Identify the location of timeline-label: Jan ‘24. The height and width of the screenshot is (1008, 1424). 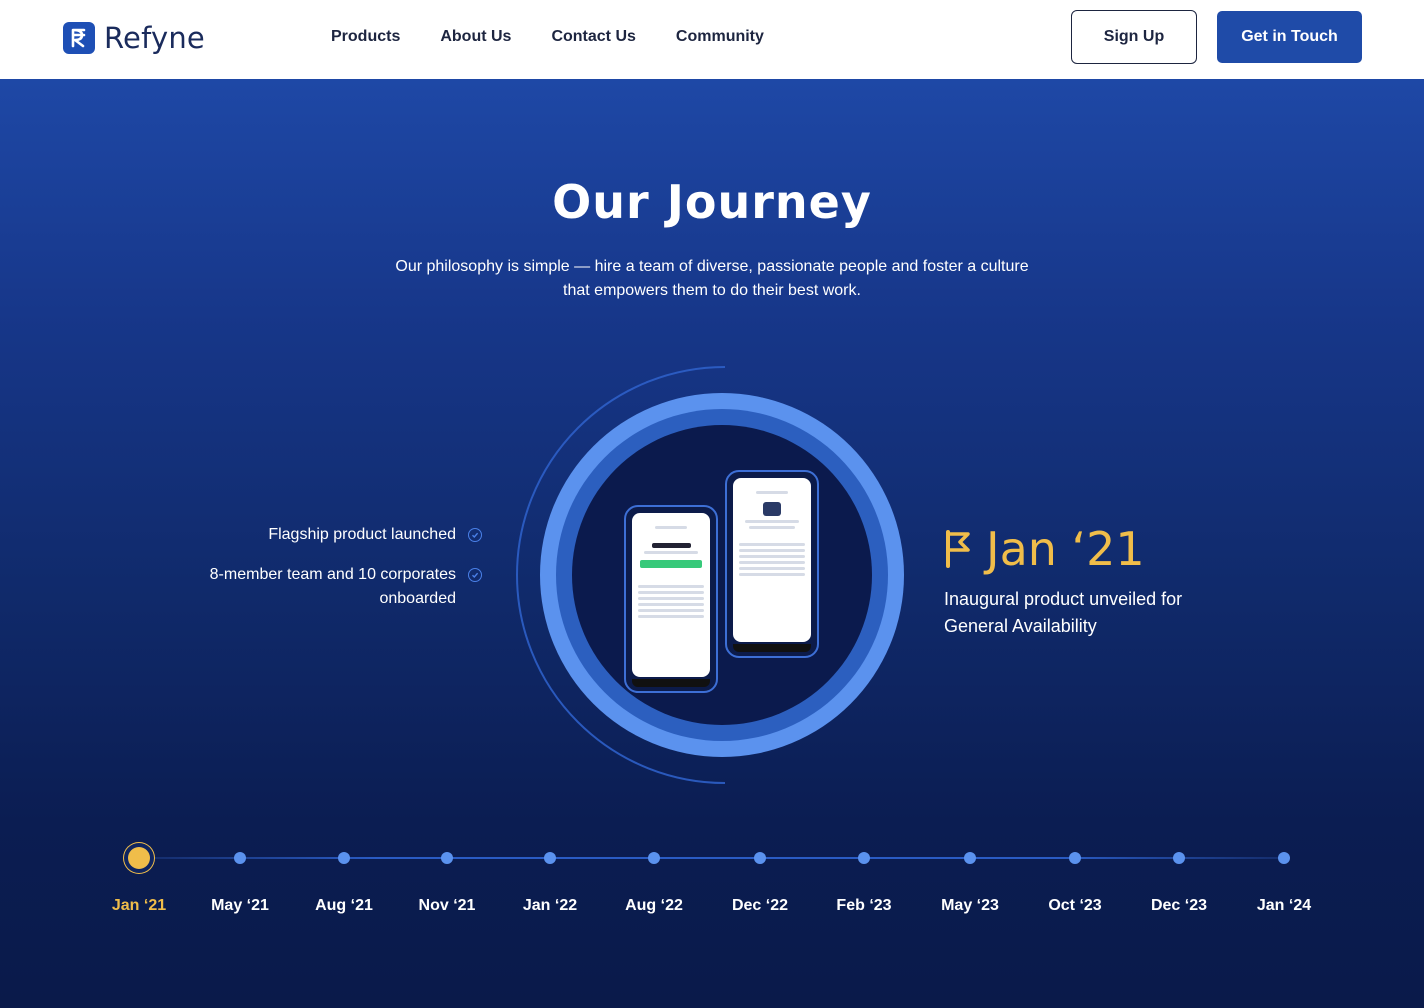
(1284, 906).